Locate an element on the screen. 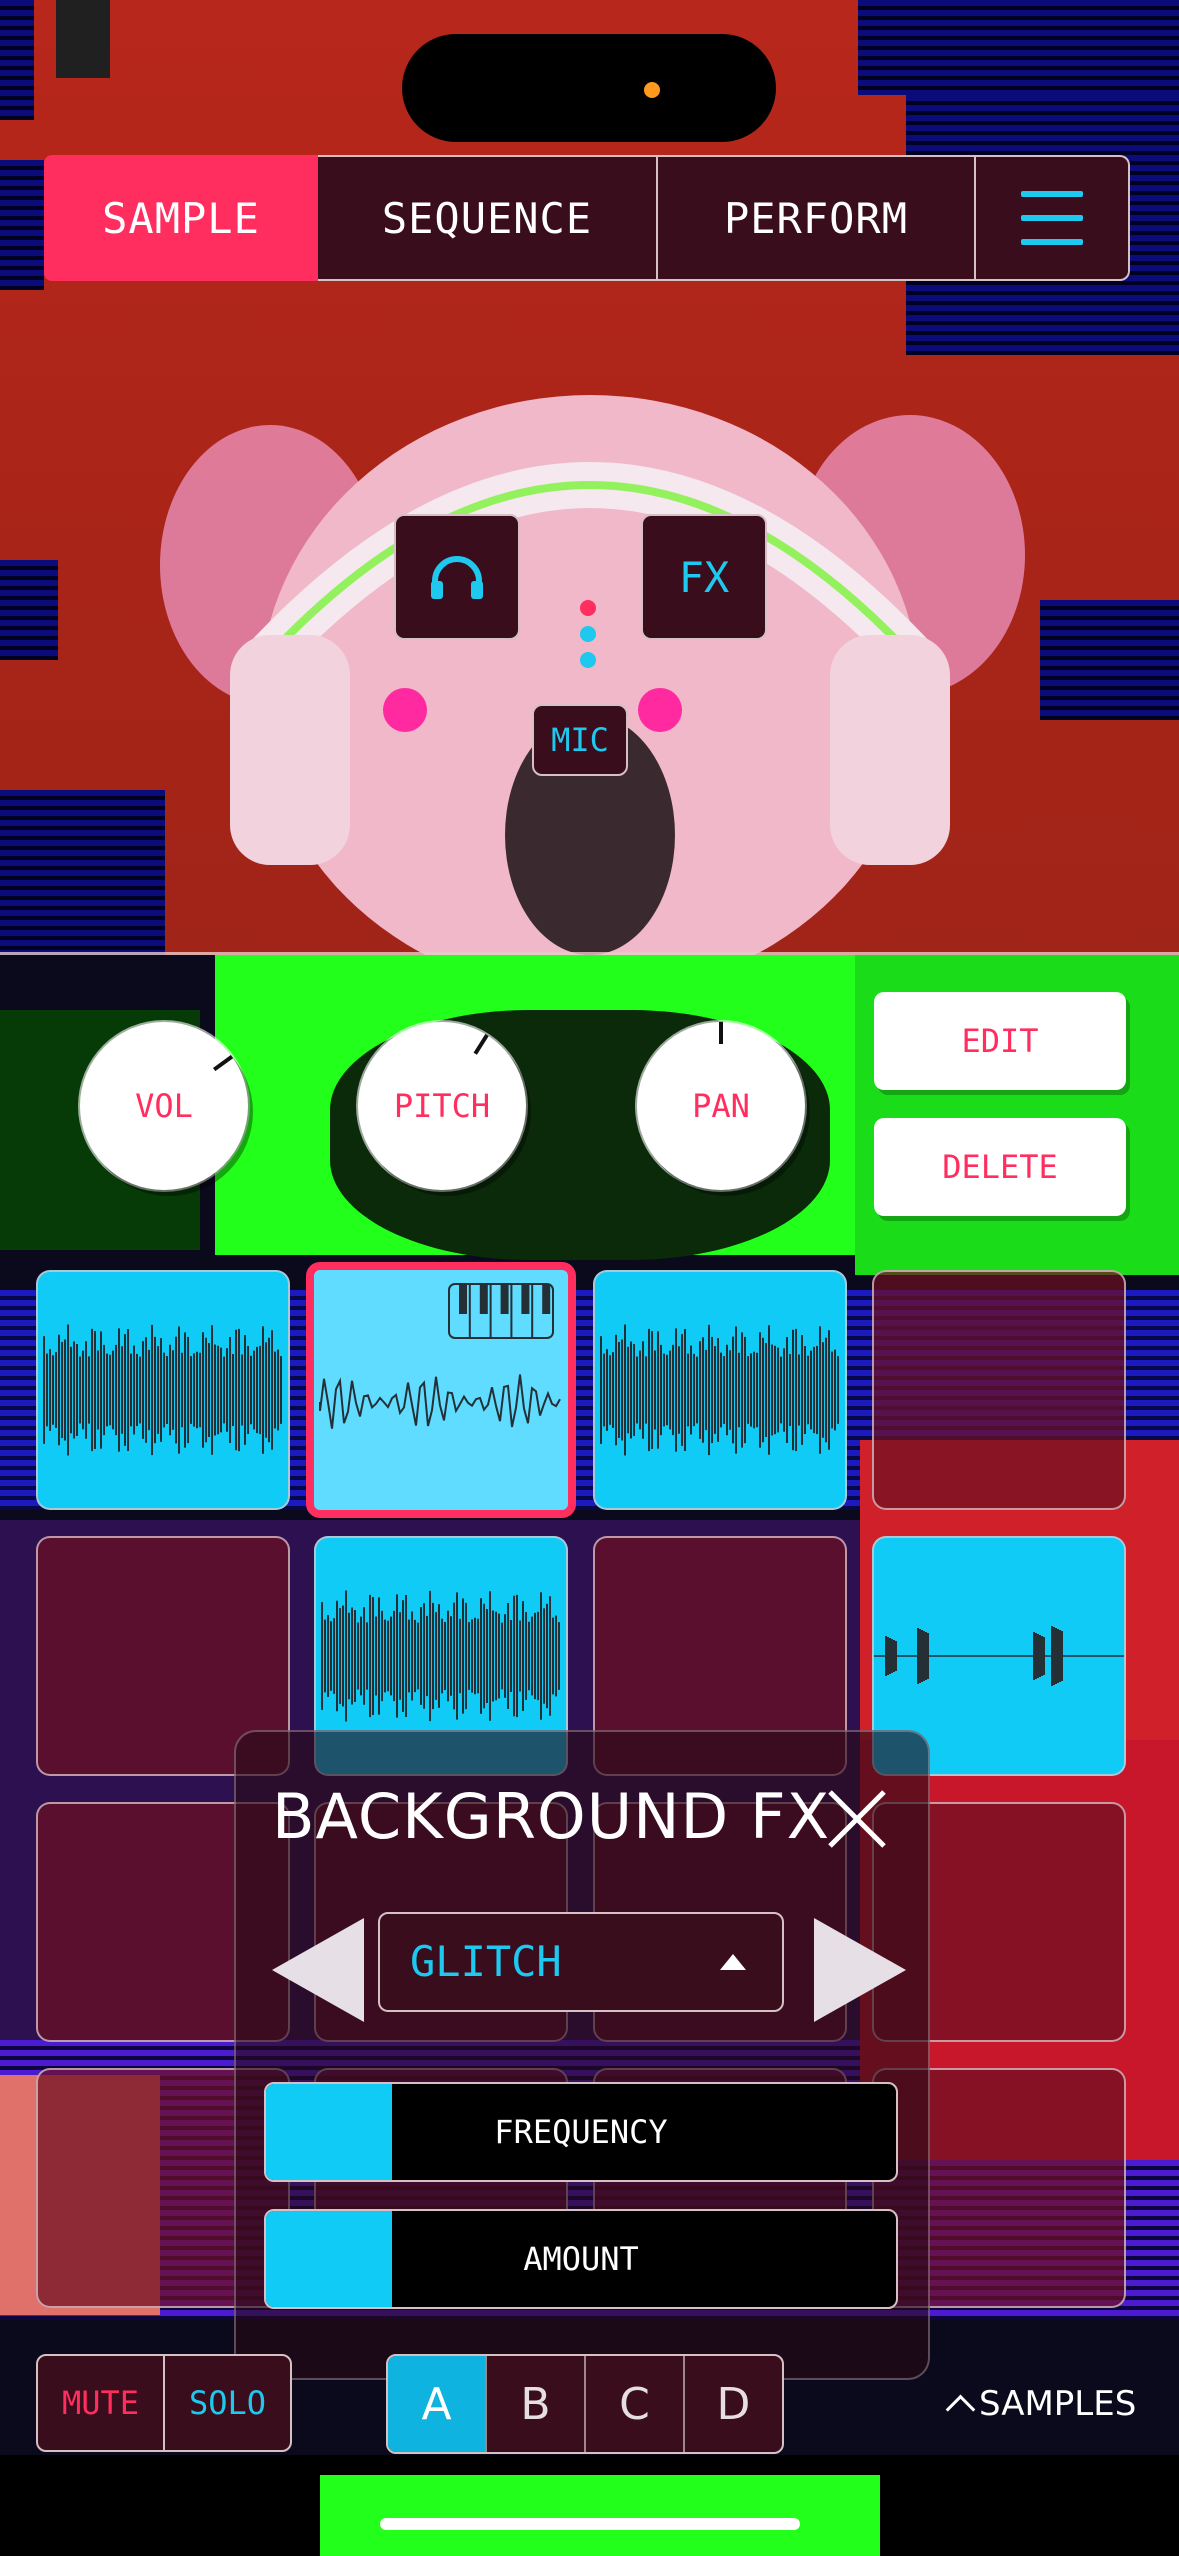 The width and height of the screenshot is (1179, 2556). close-icon is located at coordinates (857, 1819).